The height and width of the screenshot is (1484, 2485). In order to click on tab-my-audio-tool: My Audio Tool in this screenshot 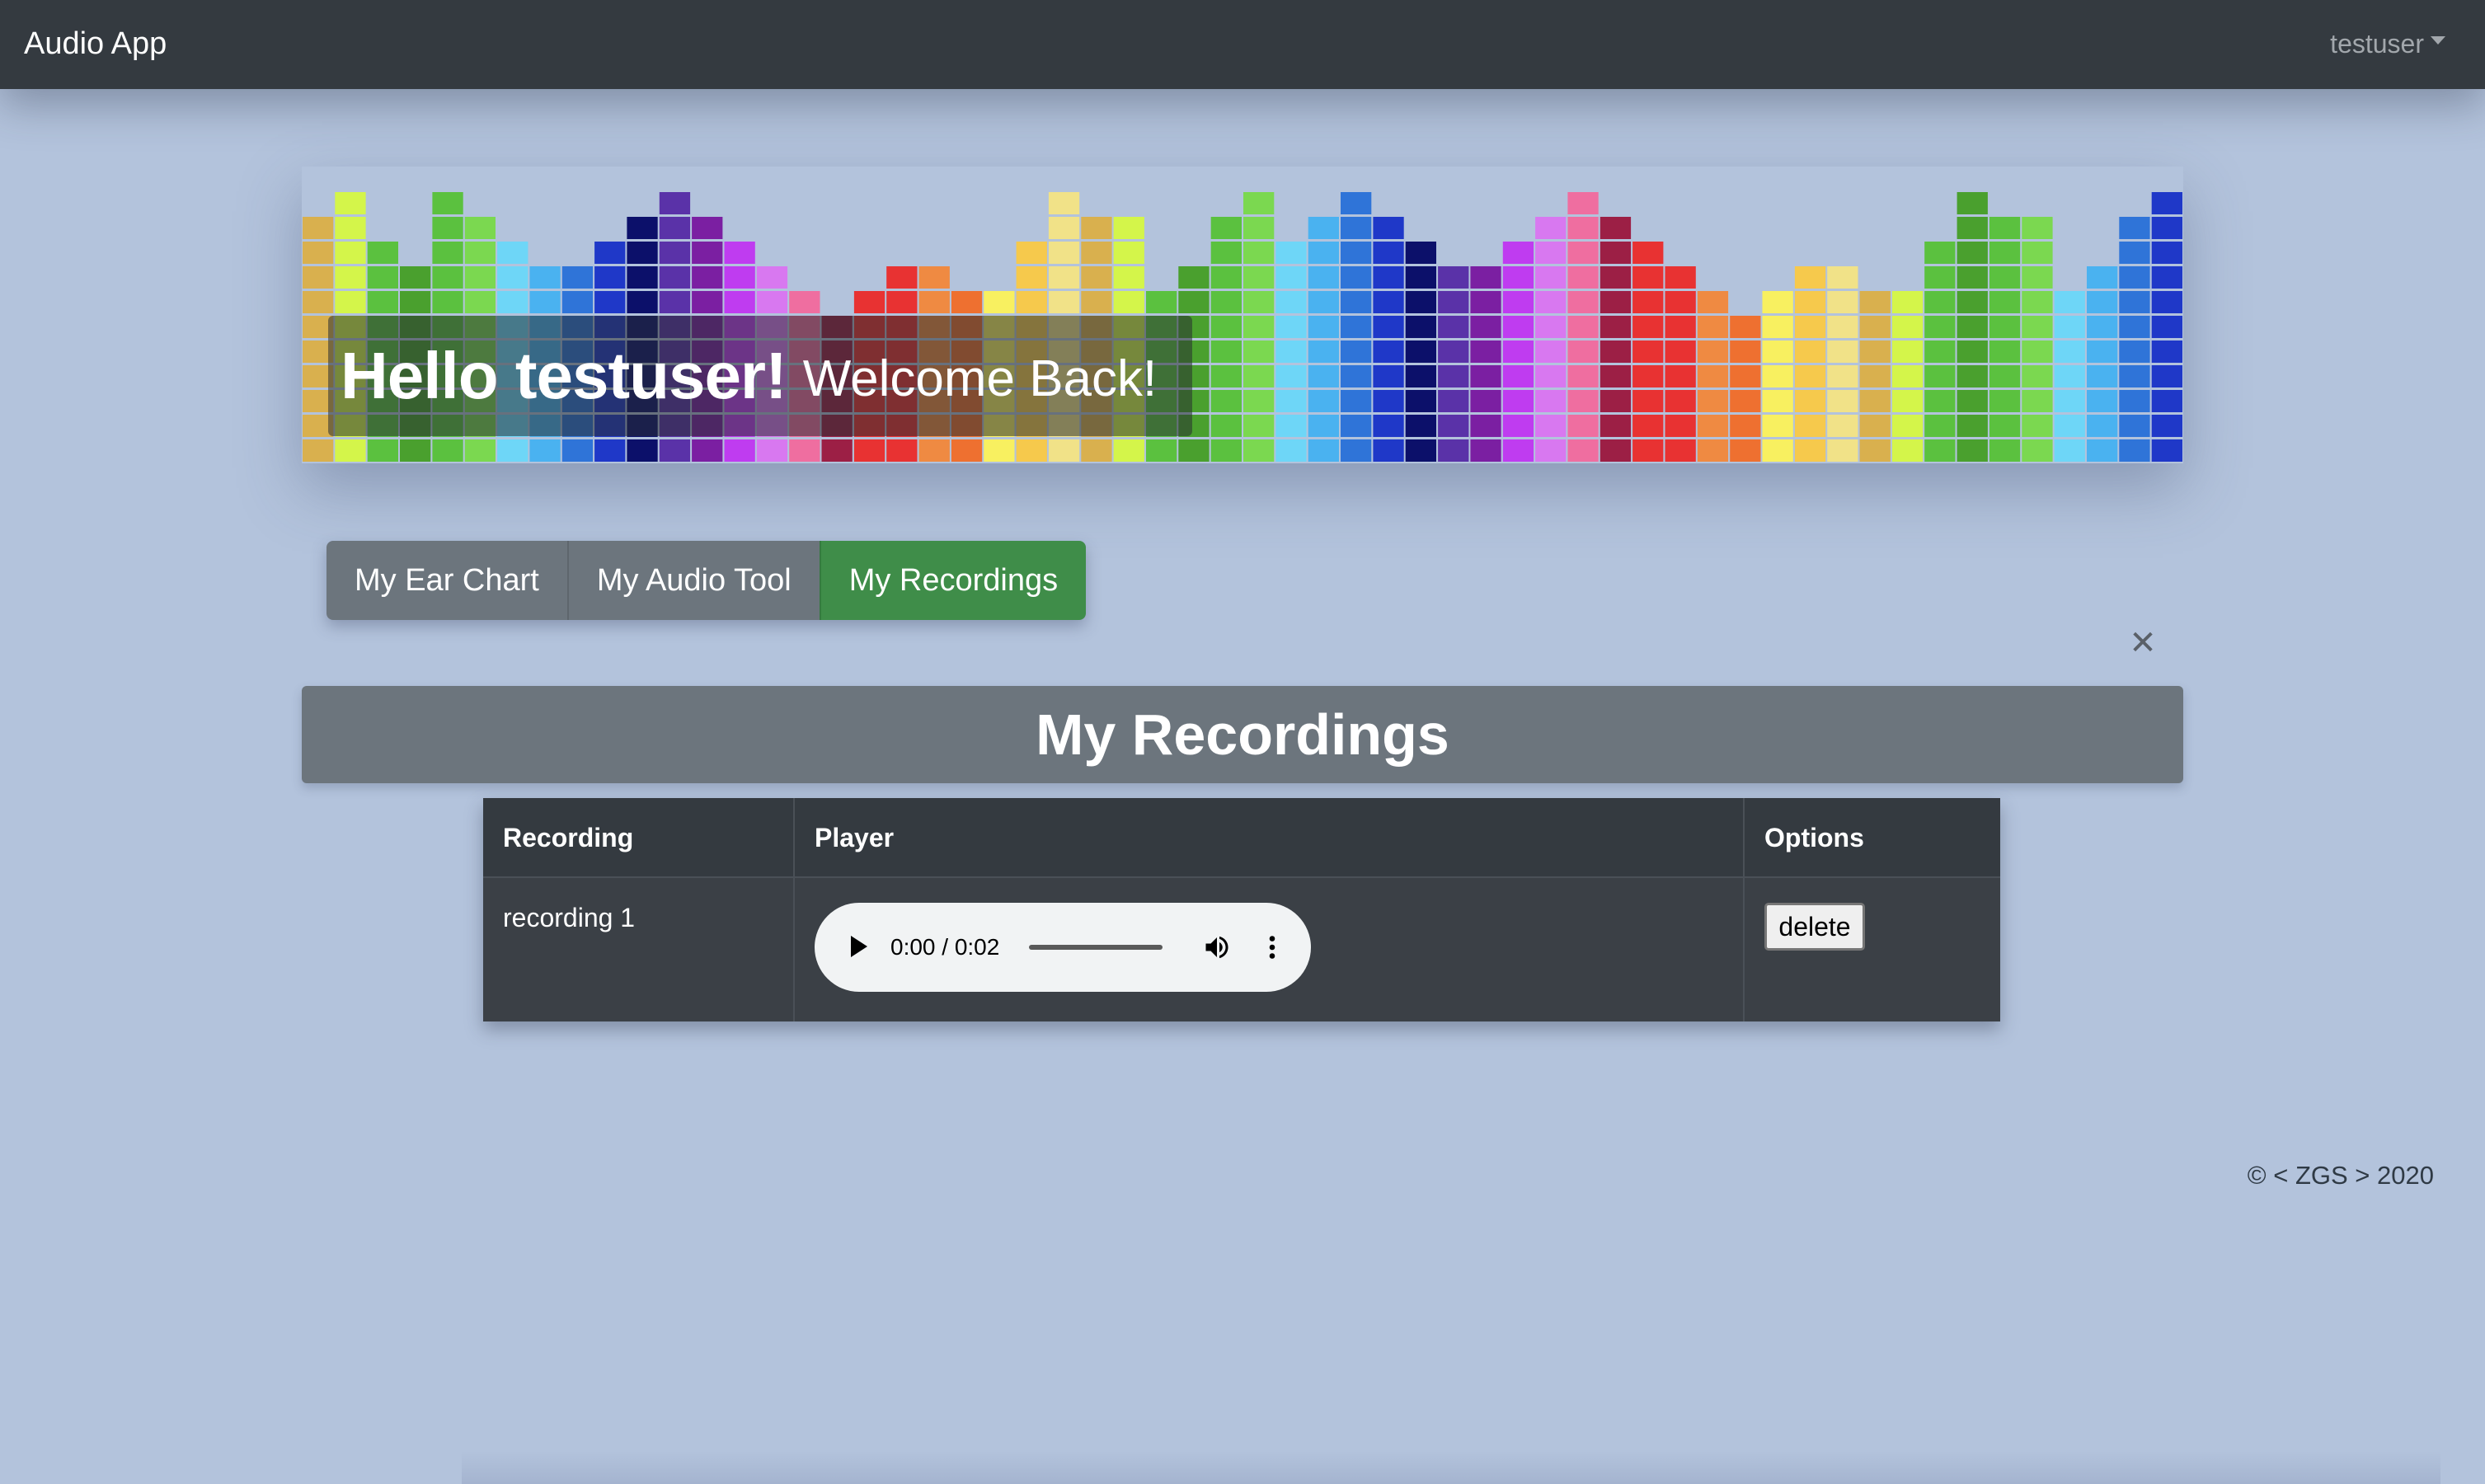, I will do `click(693, 580)`.